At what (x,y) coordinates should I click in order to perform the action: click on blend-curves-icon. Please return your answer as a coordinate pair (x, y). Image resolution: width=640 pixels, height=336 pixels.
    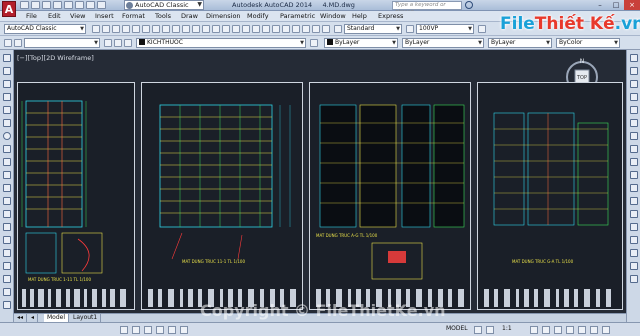
    Looking at the image, I should click on (634, 266).